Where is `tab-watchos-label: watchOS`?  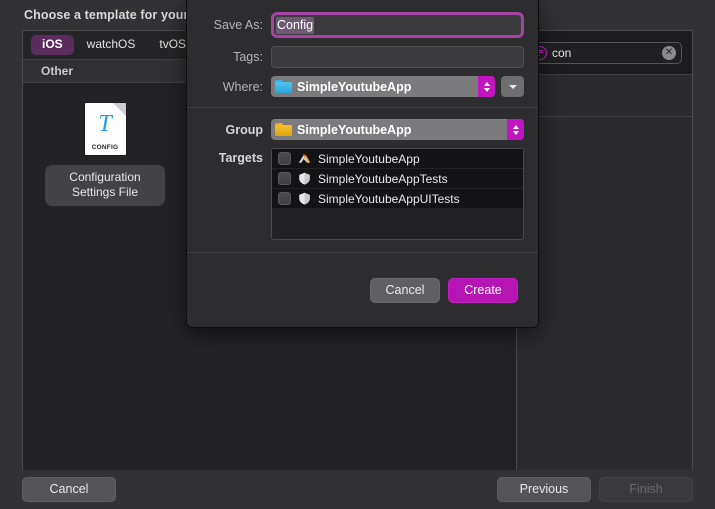
tab-watchos-label: watchOS is located at coordinates (111, 43).